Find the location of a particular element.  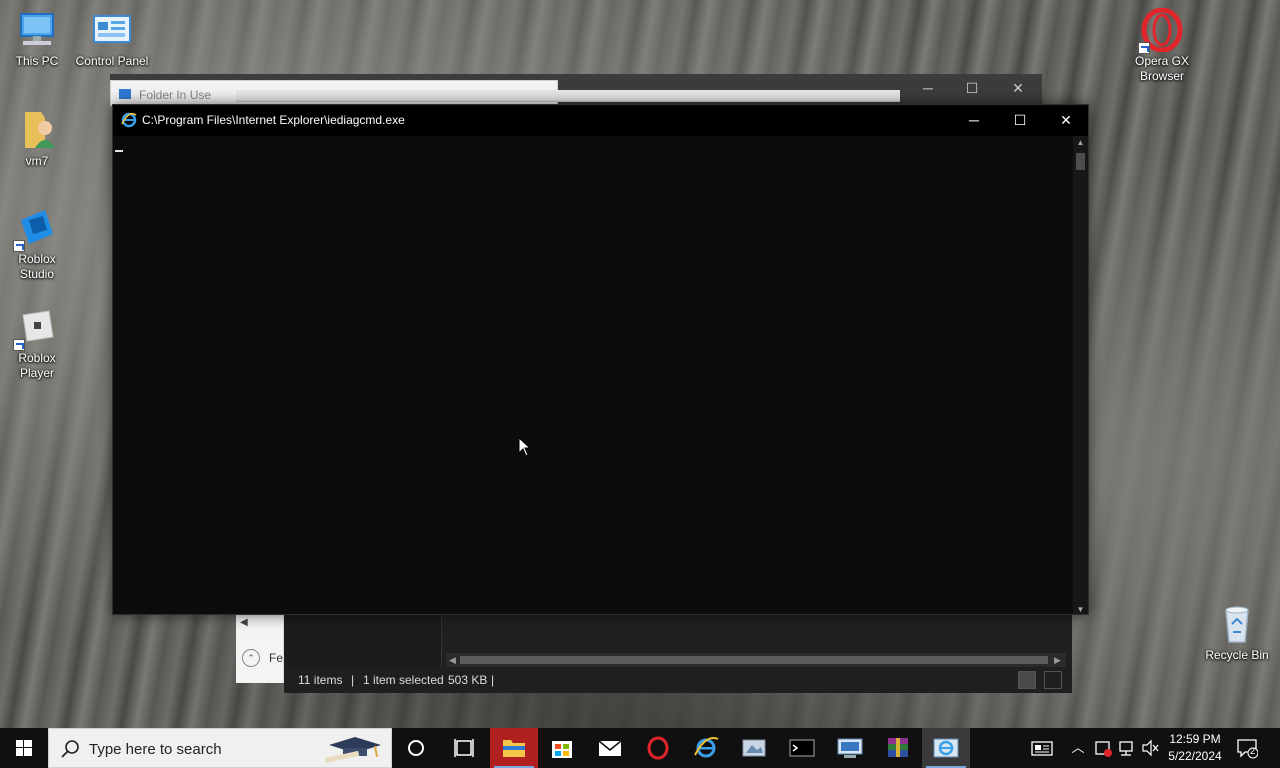

chevron-up-icon: ︿ is located at coordinates (1078, 747).